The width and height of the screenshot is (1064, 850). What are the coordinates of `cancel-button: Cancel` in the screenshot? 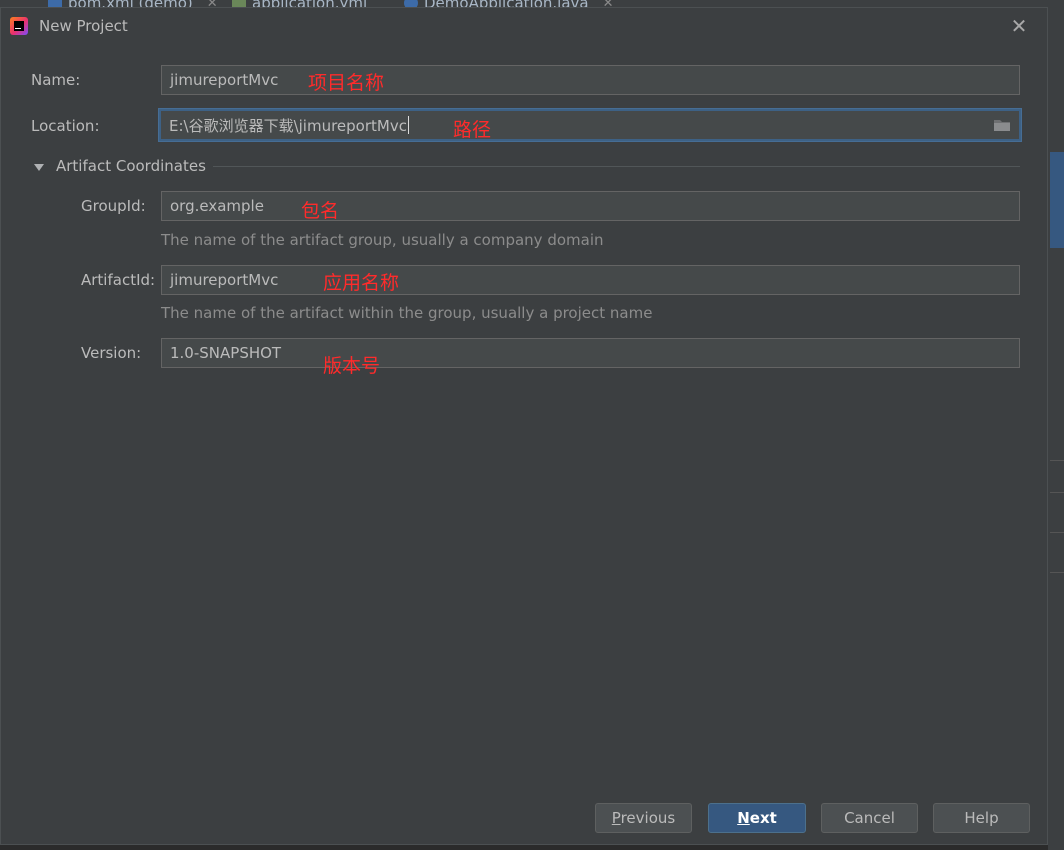 It's located at (869, 818).